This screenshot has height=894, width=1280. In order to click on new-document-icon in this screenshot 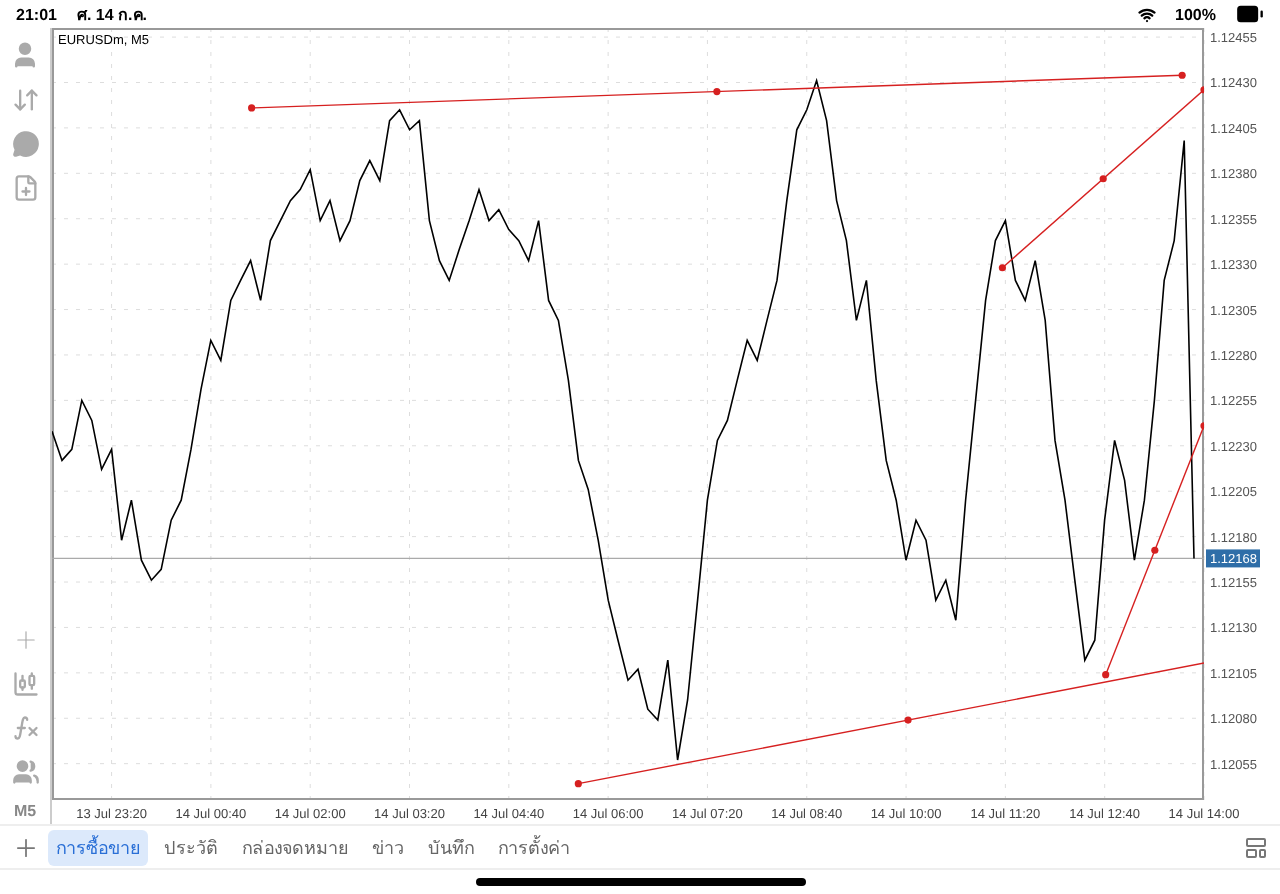, I will do `click(25, 188)`.